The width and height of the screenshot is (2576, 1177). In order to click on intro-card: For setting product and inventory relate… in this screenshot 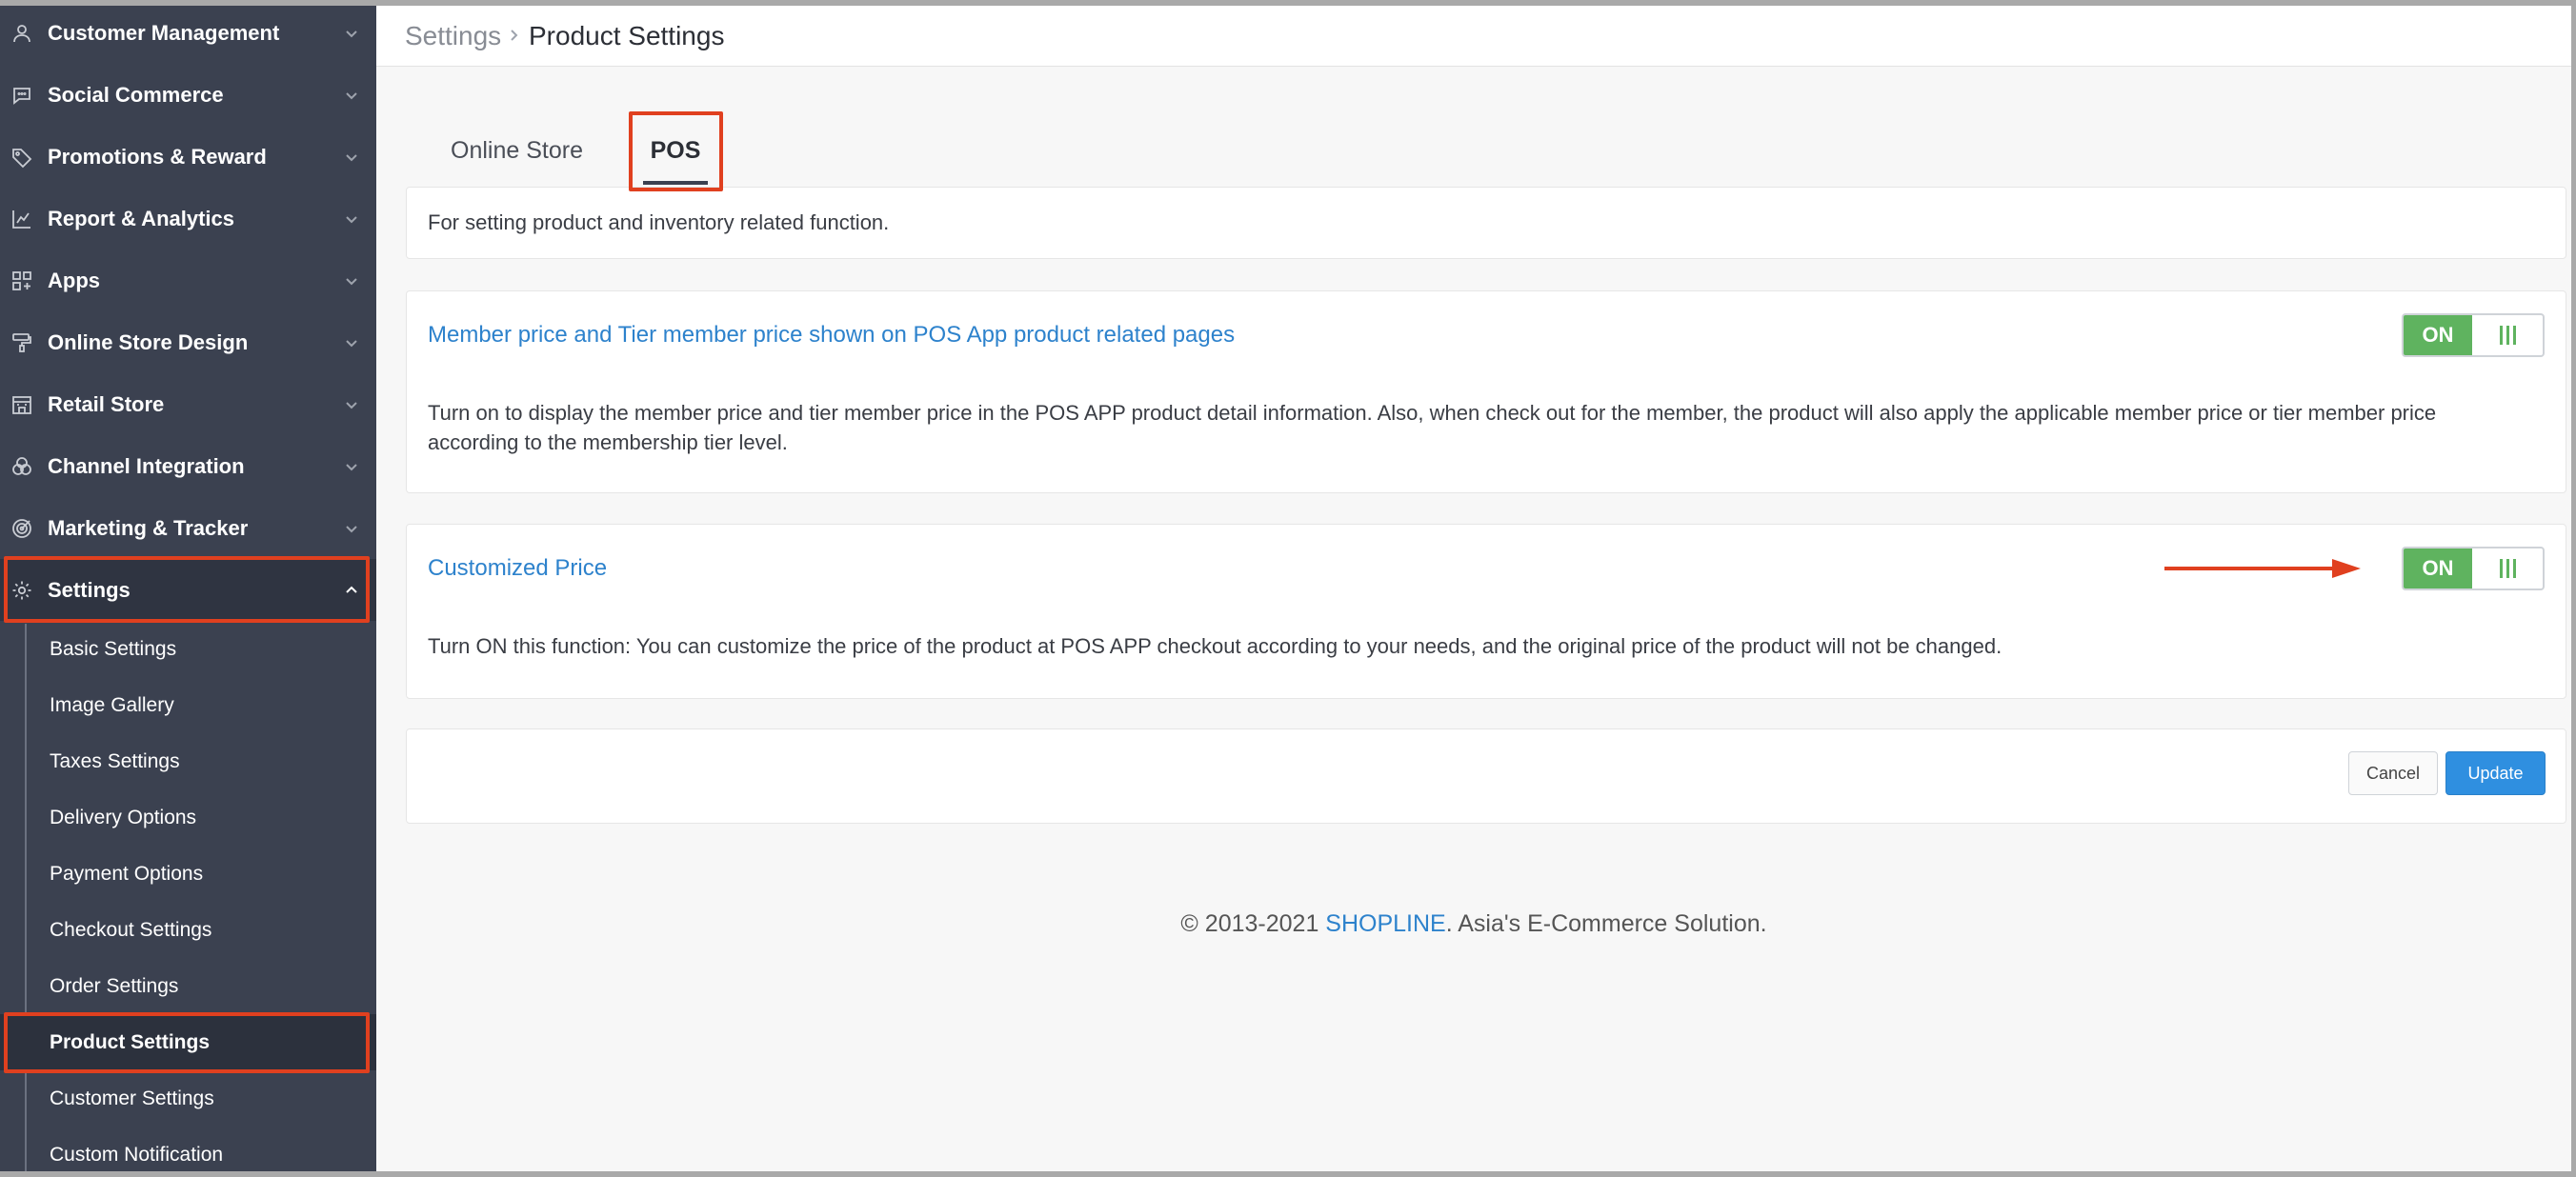, I will do `click(1486, 223)`.